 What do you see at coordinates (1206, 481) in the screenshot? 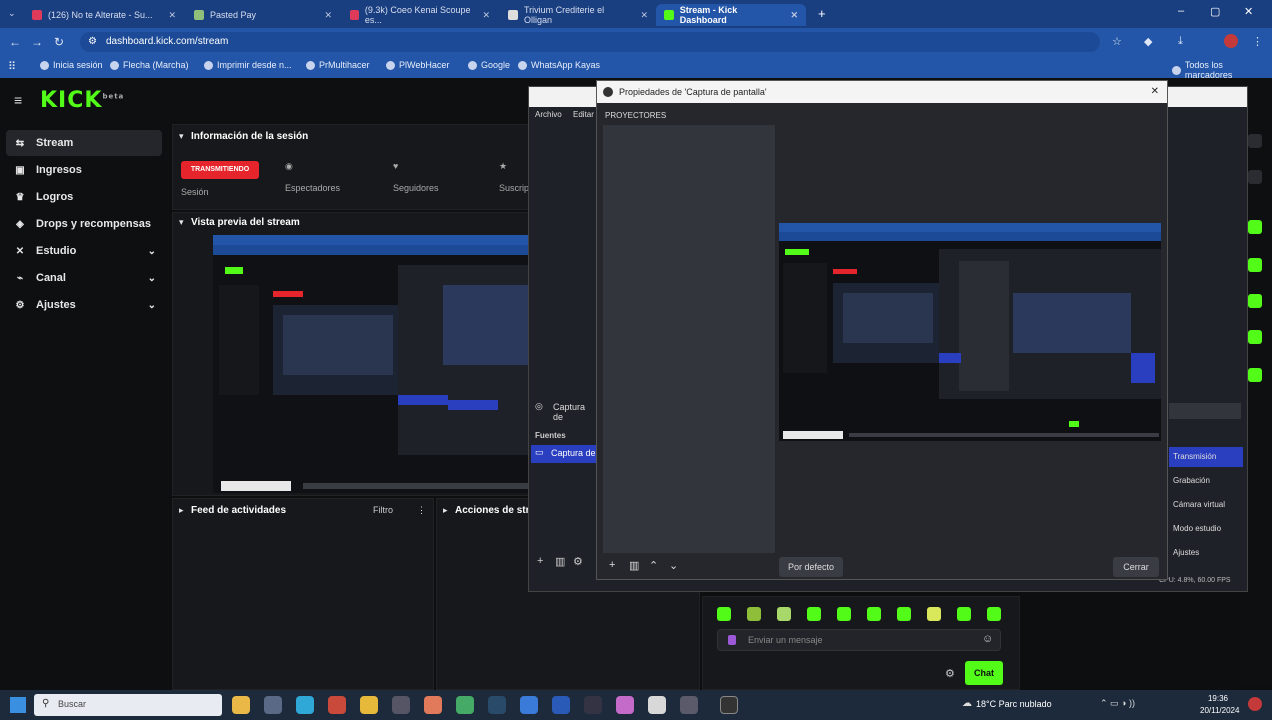
I see `control-grabacion: Grabación` at bounding box center [1206, 481].